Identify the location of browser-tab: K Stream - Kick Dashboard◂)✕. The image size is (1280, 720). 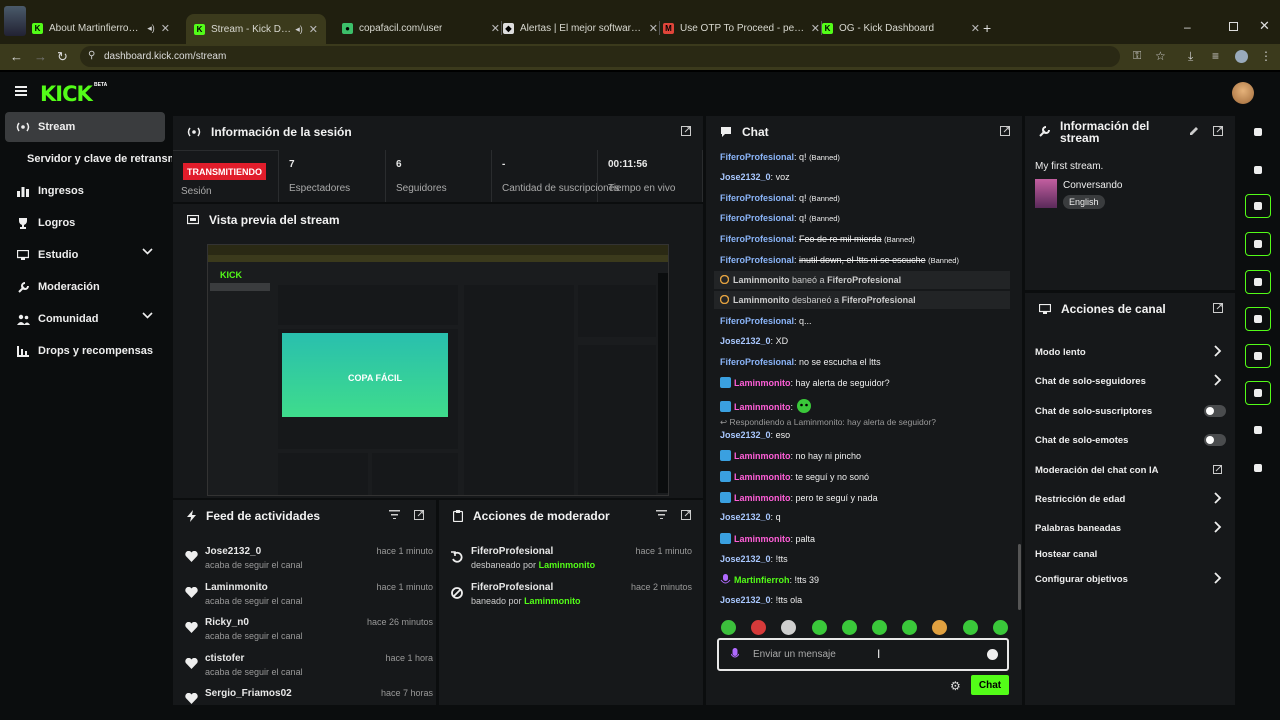
(256, 29).